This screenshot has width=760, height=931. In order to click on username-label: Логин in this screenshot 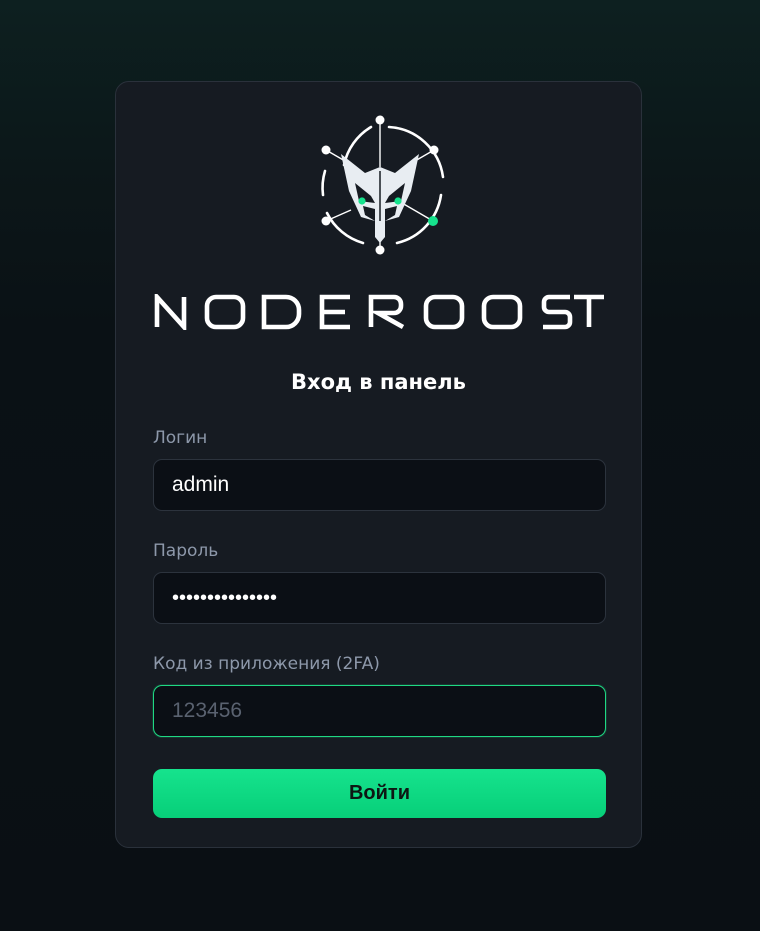, I will do `click(180, 438)`.